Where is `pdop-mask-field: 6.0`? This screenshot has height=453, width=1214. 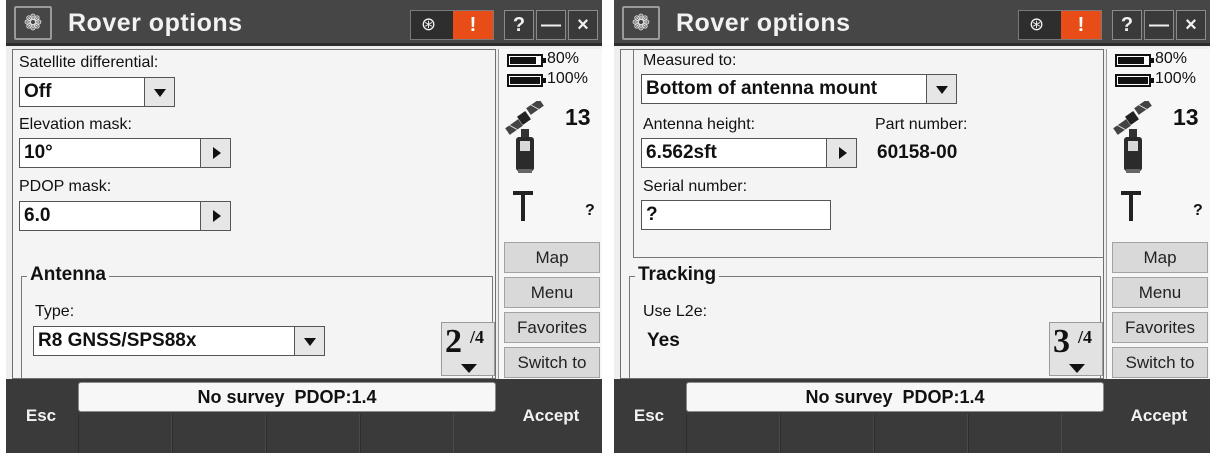 pdop-mask-field: 6.0 is located at coordinates (125, 216).